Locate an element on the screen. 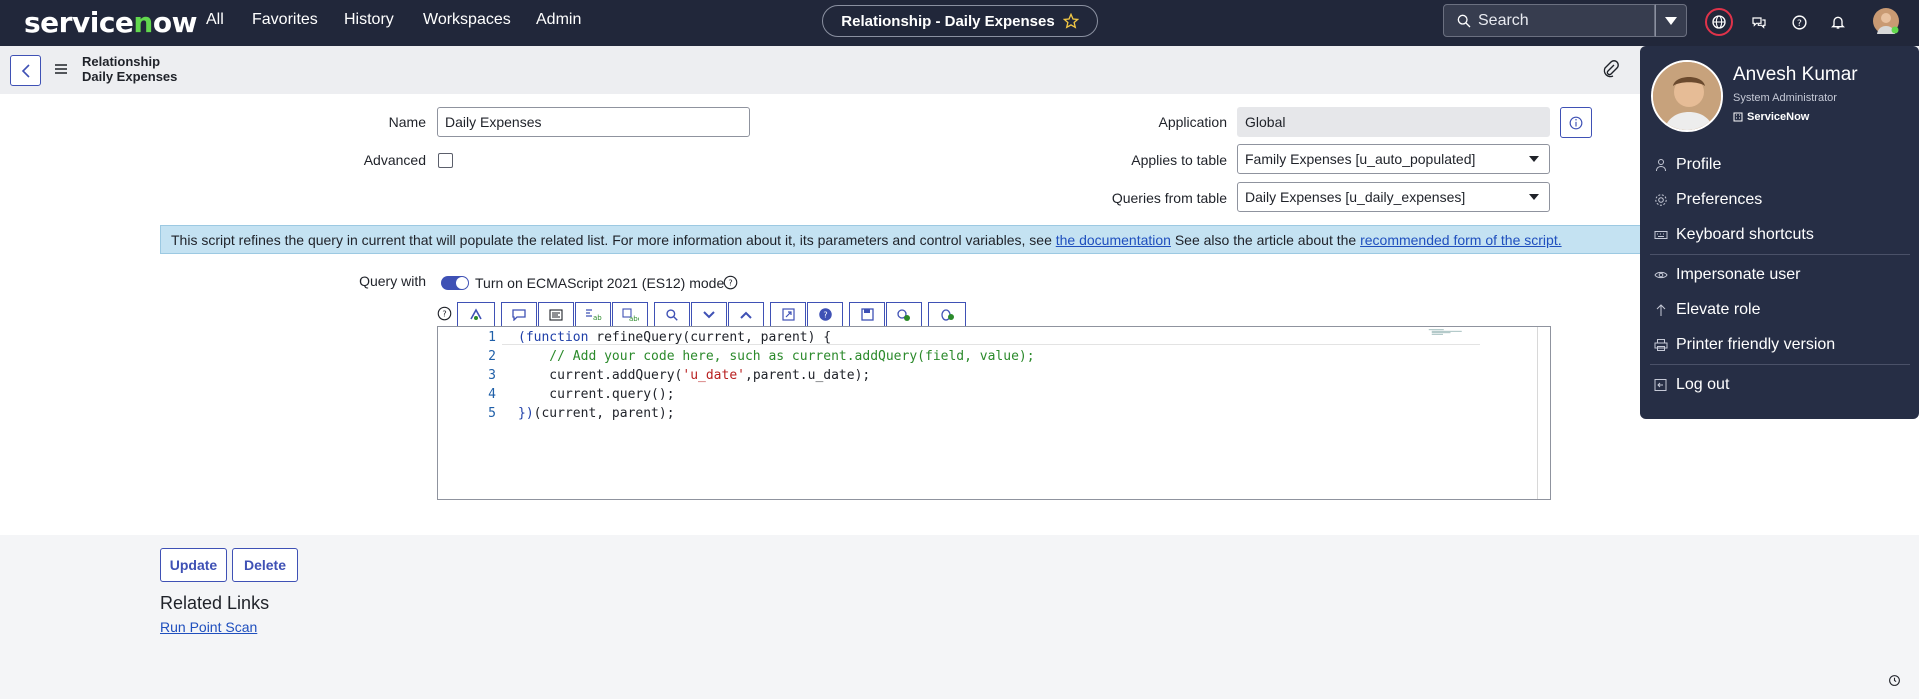  menu-log-out: Log out is located at coordinates (1691, 385).